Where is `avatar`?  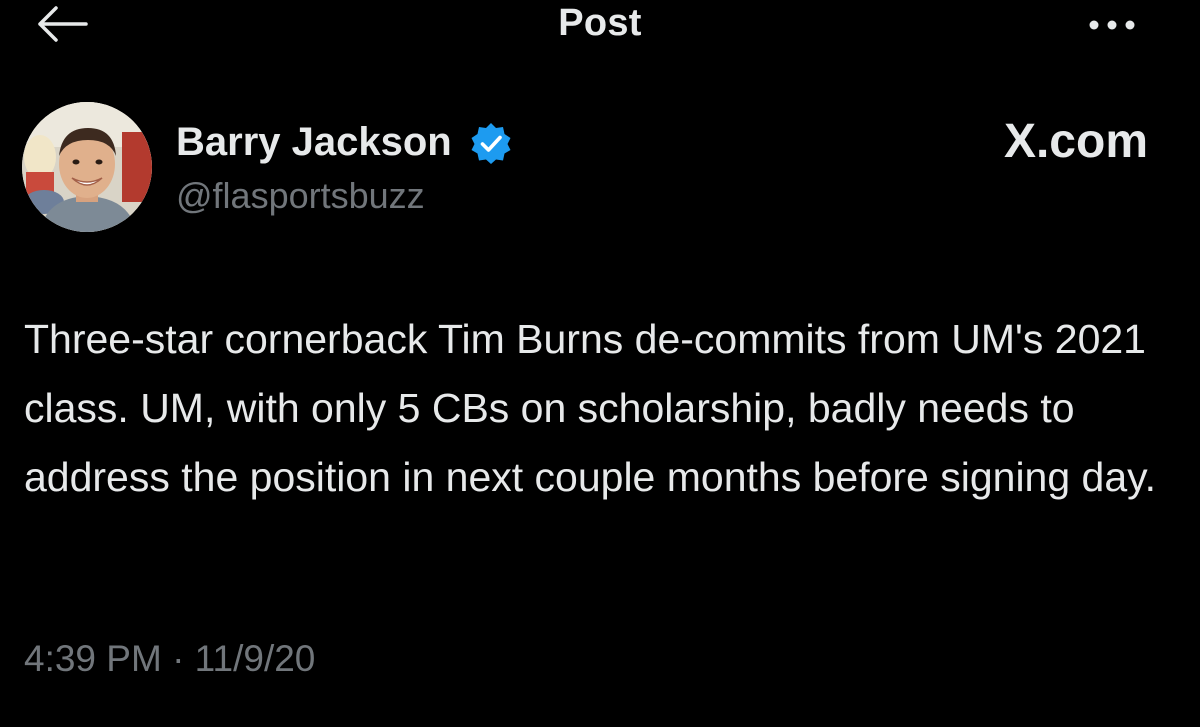 avatar is located at coordinates (87, 167).